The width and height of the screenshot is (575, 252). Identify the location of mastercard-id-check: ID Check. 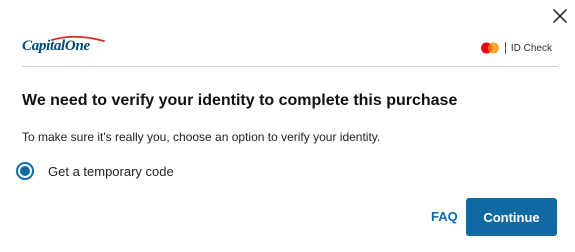
(516, 48).